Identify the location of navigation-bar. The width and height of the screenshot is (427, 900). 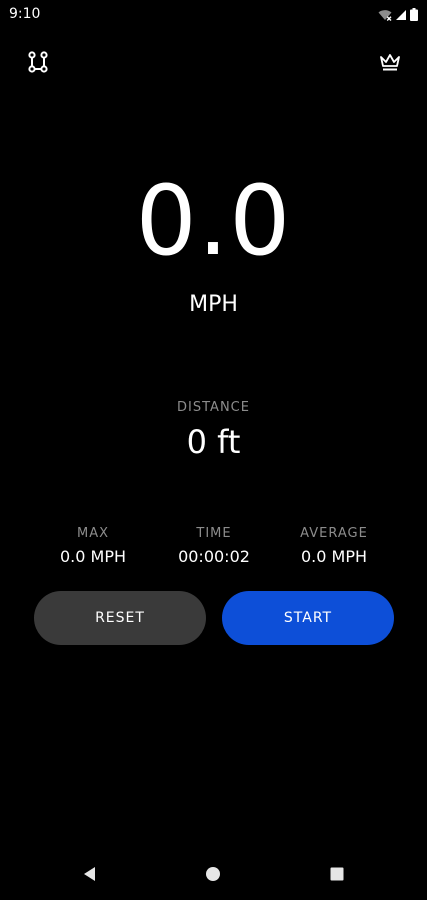
(213, 875).